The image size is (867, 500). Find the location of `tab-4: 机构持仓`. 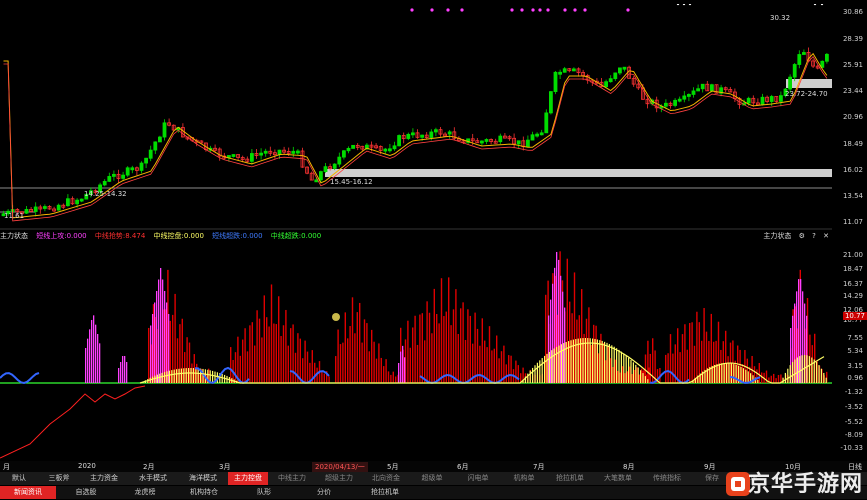

tab-4: 机构持仓 is located at coordinates (204, 492).